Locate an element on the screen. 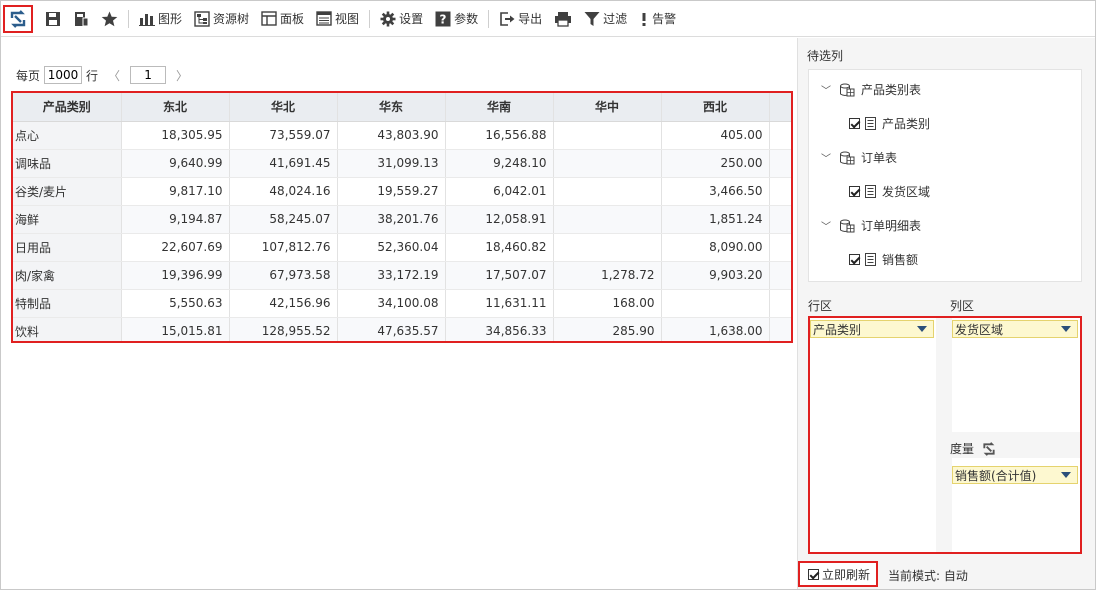 This screenshot has width=1096, height=590. table-cell: 16,556.88 is located at coordinates (499, 135).